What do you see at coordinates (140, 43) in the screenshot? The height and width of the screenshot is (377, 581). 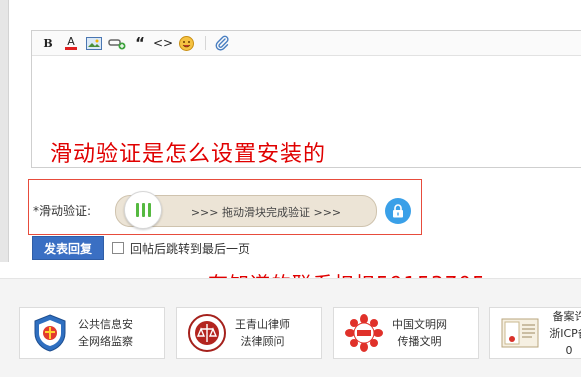 I see `quote-button: “` at bounding box center [140, 43].